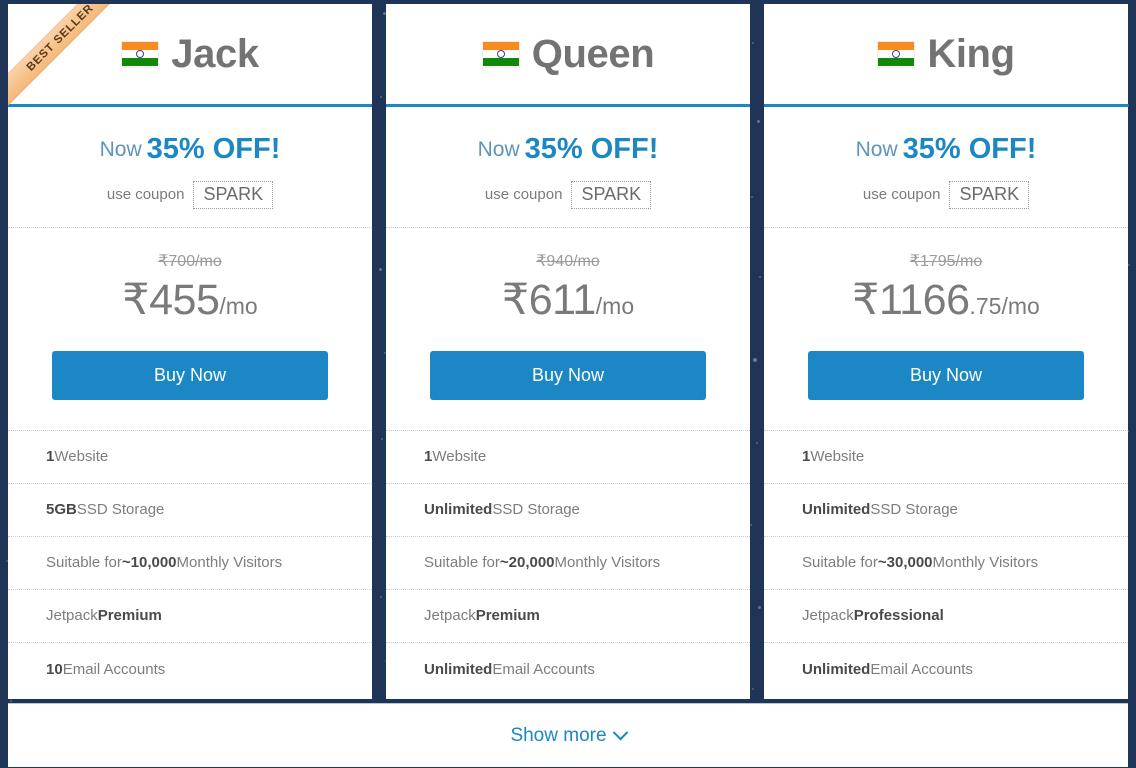 This screenshot has width=1136, height=768. I want to click on feature-row: Suitable for ~10,000 Monthly Visitors, so click(190, 563).